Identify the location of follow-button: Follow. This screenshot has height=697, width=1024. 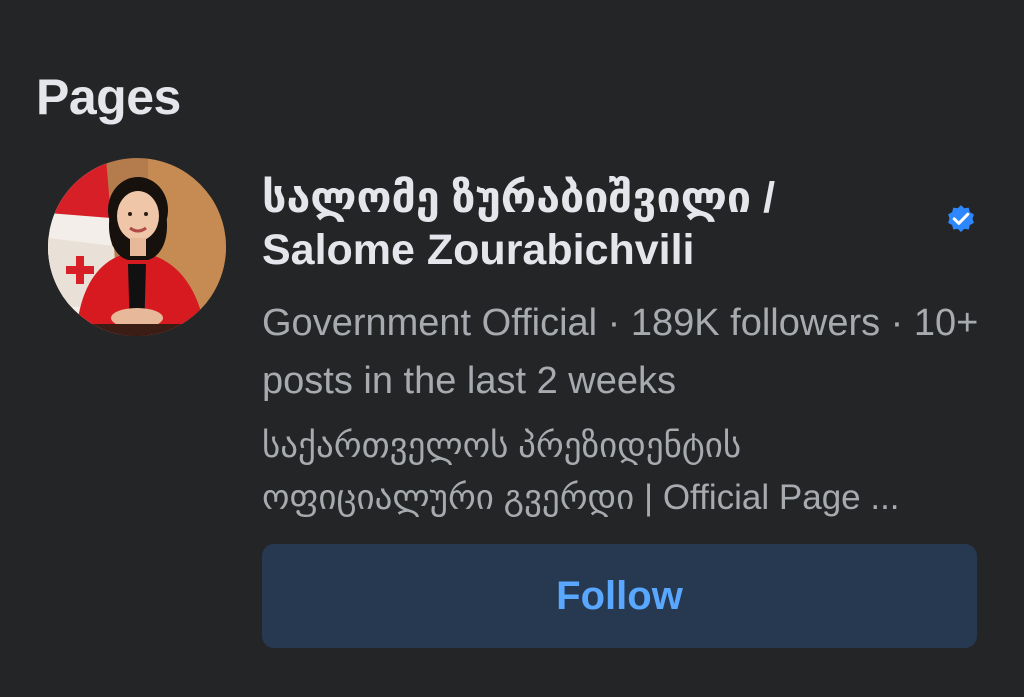
(619, 596).